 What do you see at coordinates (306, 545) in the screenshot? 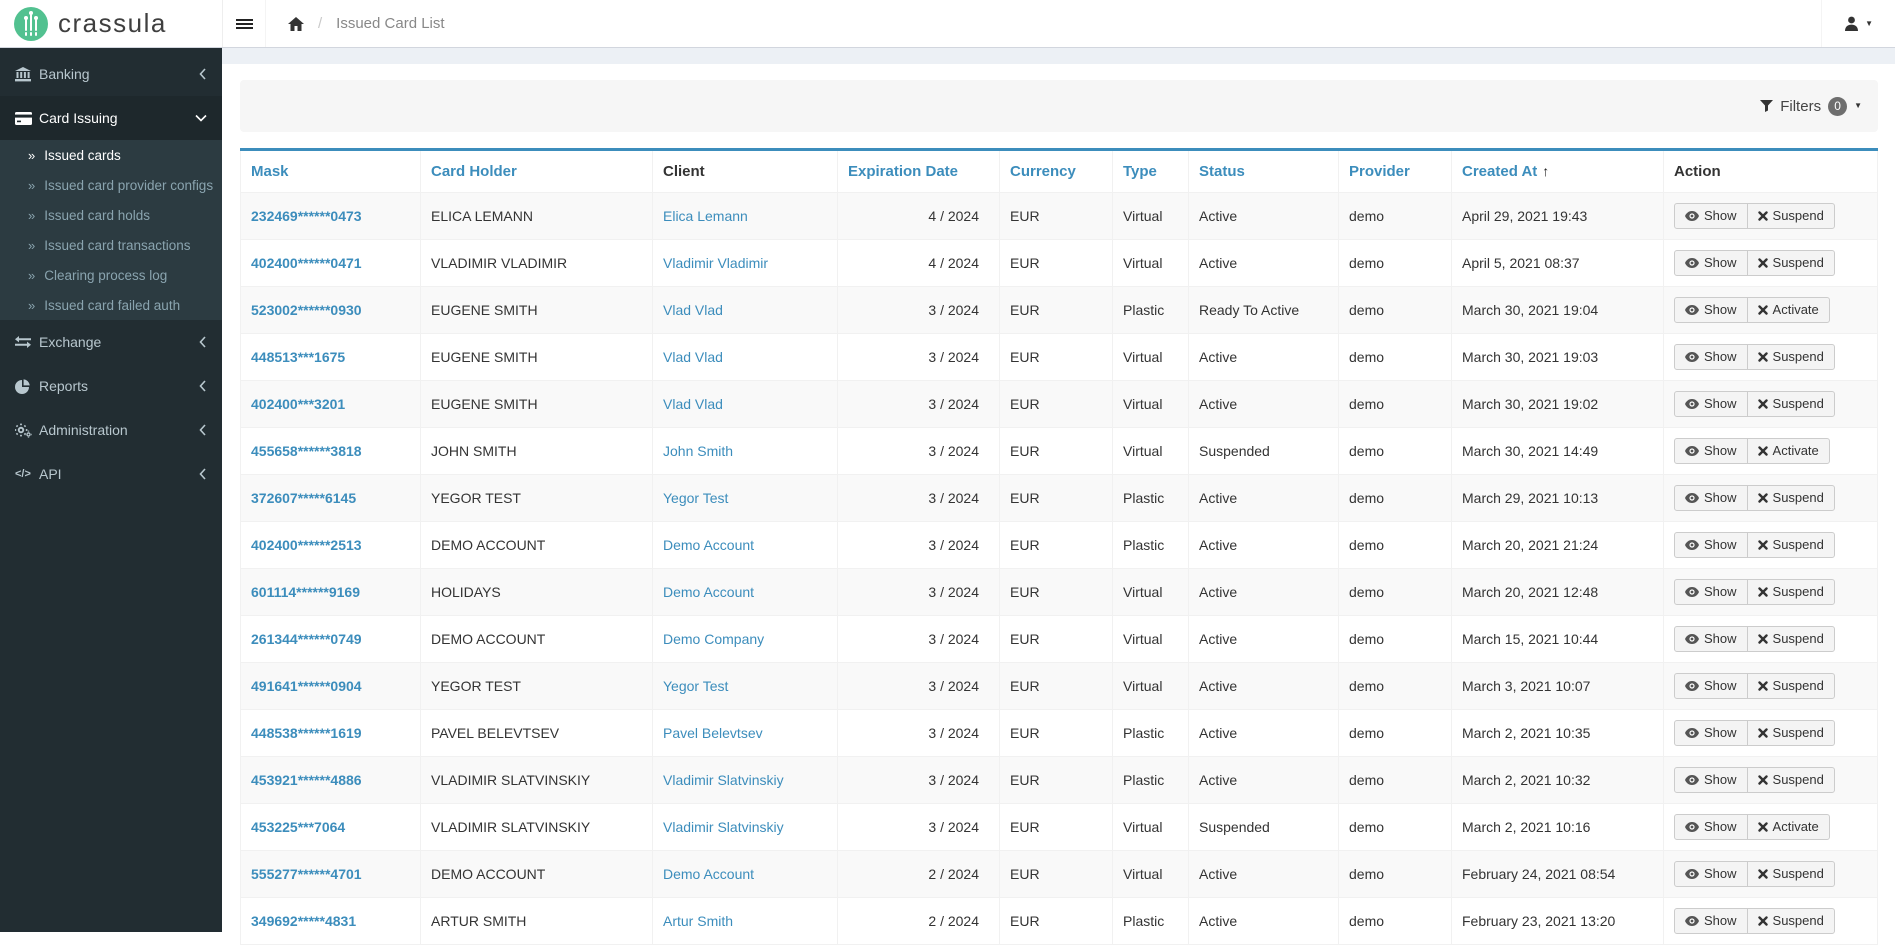
I see `mask-link: 402400******2513` at bounding box center [306, 545].